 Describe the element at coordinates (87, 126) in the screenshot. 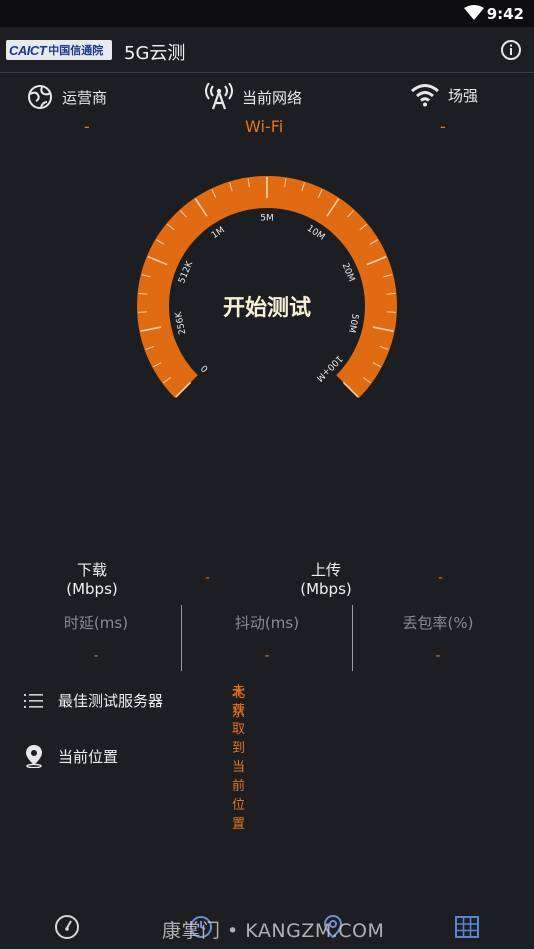

I see `carrier-value: -` at that location.